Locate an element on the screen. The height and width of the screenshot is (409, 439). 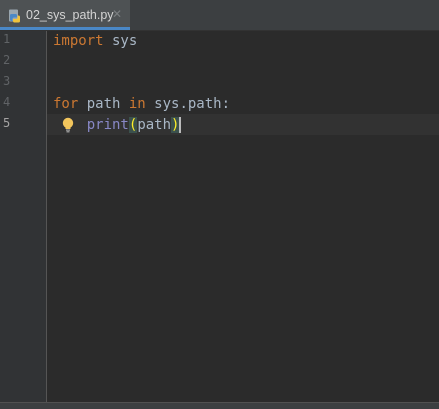
code-text: sys.path: is located at coordinates (188, 104).